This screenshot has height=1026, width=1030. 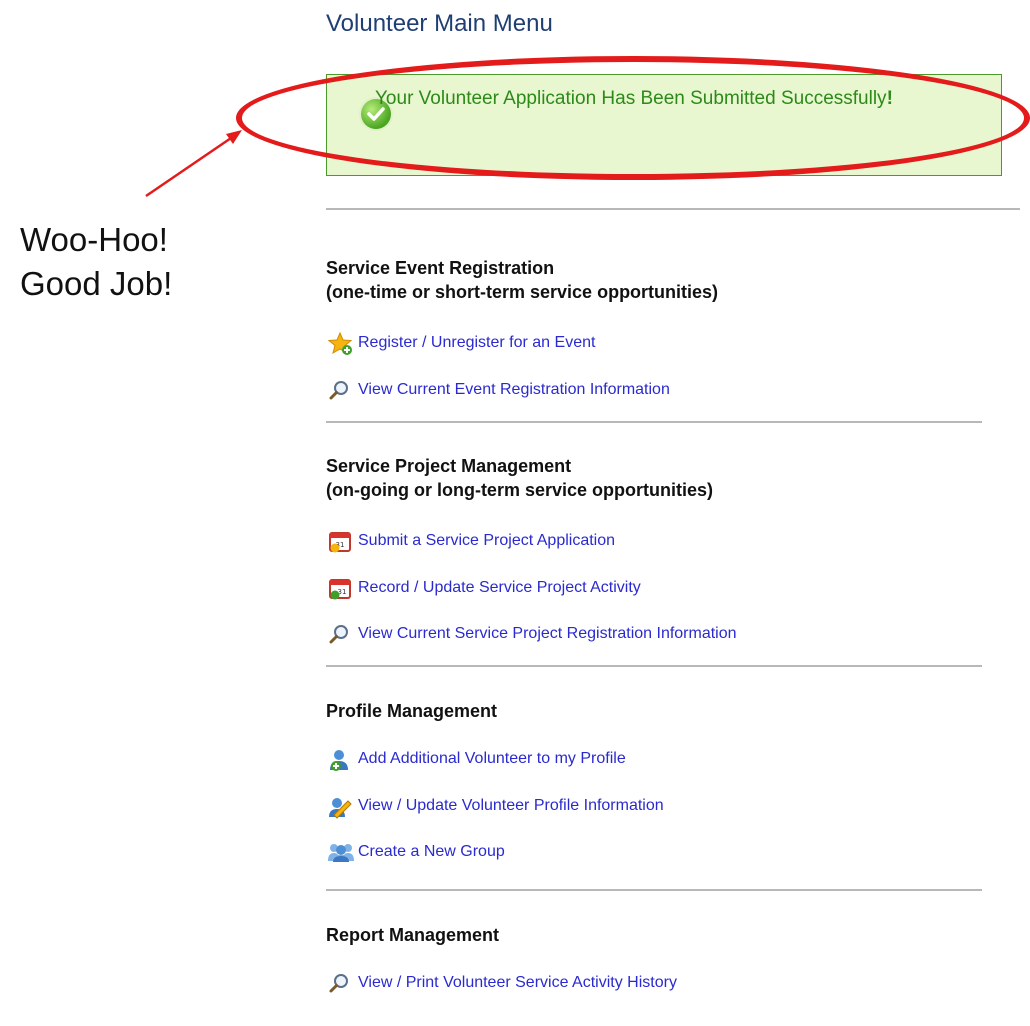 I want to click on link-create-group: Create a New Group, so click(x=416, y=852).